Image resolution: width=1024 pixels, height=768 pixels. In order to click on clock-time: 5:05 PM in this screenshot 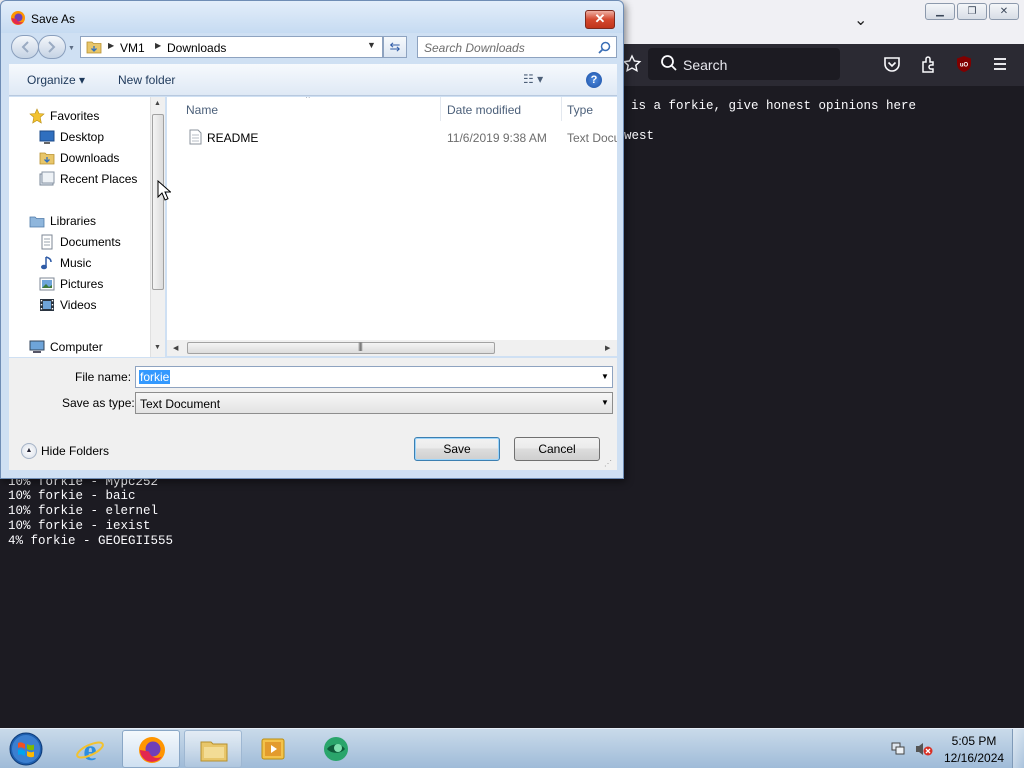, I will do `click(974, 741)`.